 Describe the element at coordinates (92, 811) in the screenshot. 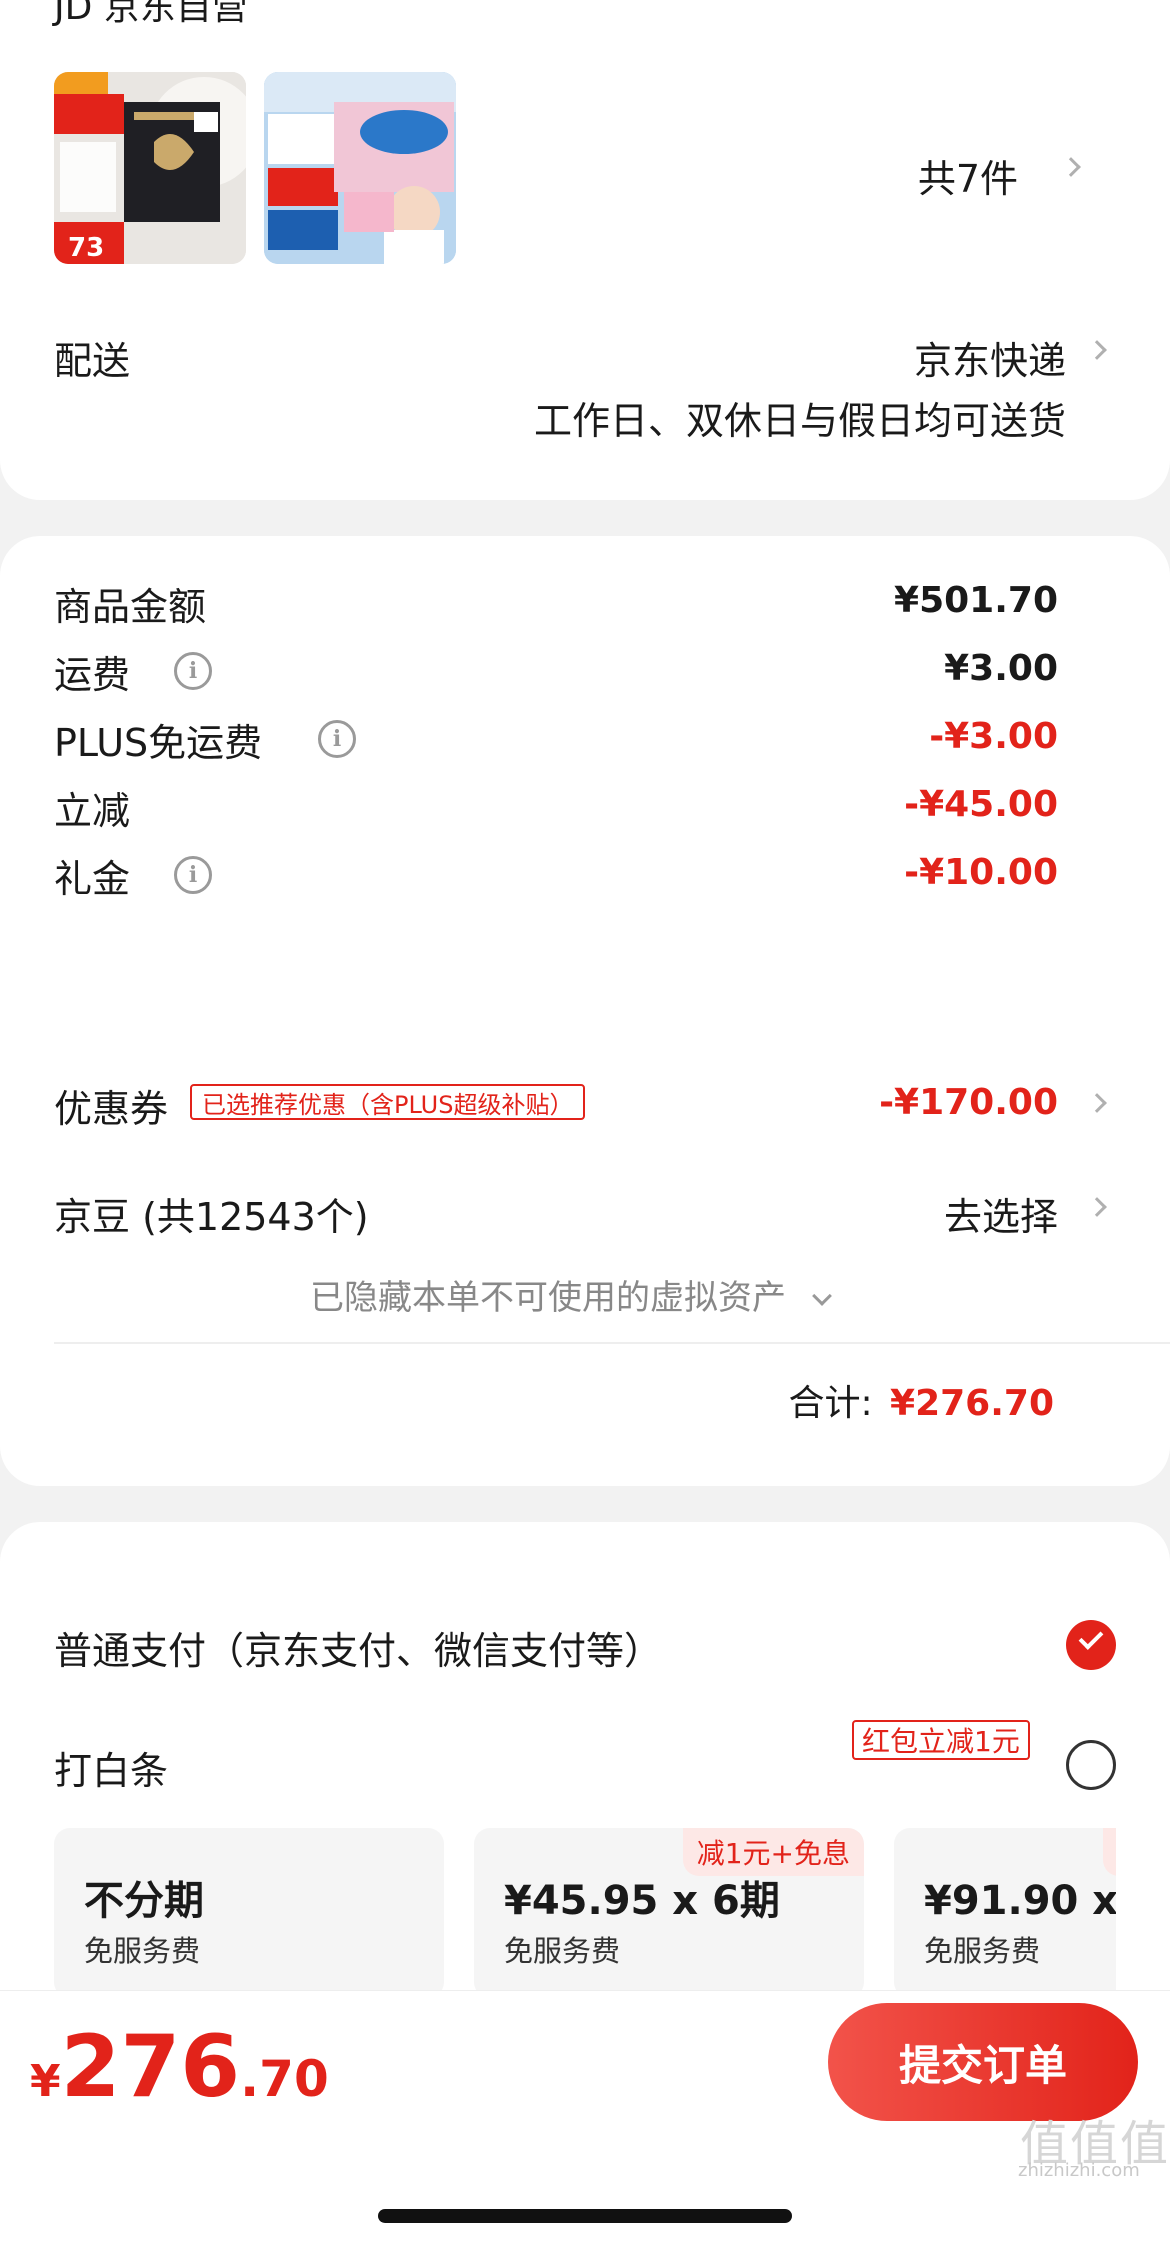

I see `amount-row-label: 立减` at that location.